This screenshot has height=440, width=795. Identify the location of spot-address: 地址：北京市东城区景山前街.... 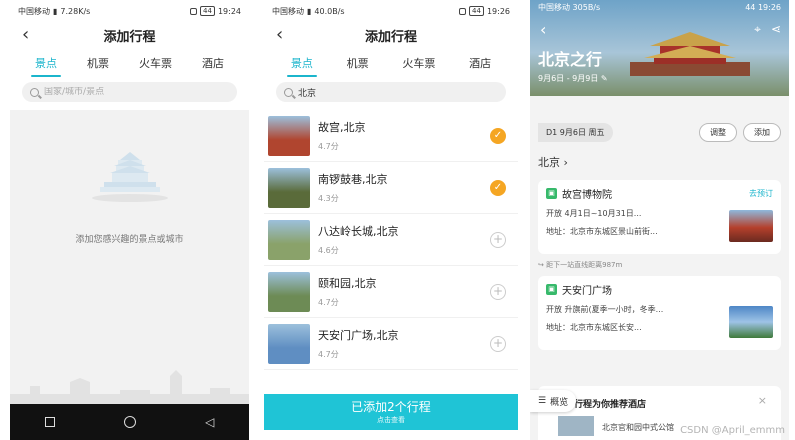
(602, 231).